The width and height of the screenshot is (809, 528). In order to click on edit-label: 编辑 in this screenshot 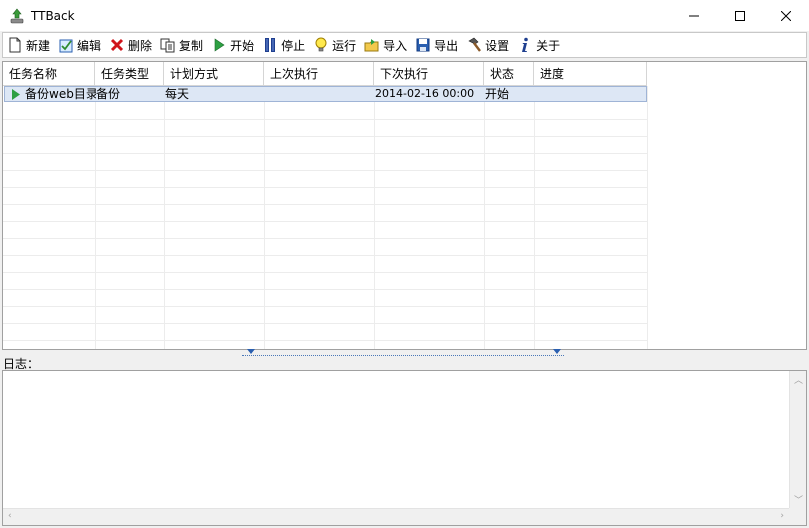, I will do `click(89, 45)`.